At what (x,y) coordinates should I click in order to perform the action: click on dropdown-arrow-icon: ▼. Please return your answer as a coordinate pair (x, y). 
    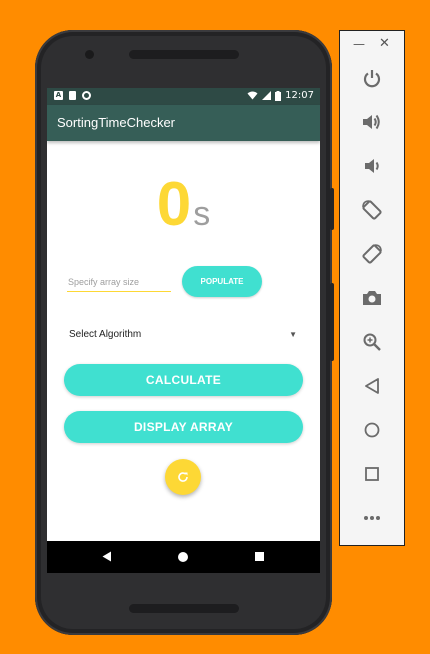
    Looking at the image, I should click on (293, 334).